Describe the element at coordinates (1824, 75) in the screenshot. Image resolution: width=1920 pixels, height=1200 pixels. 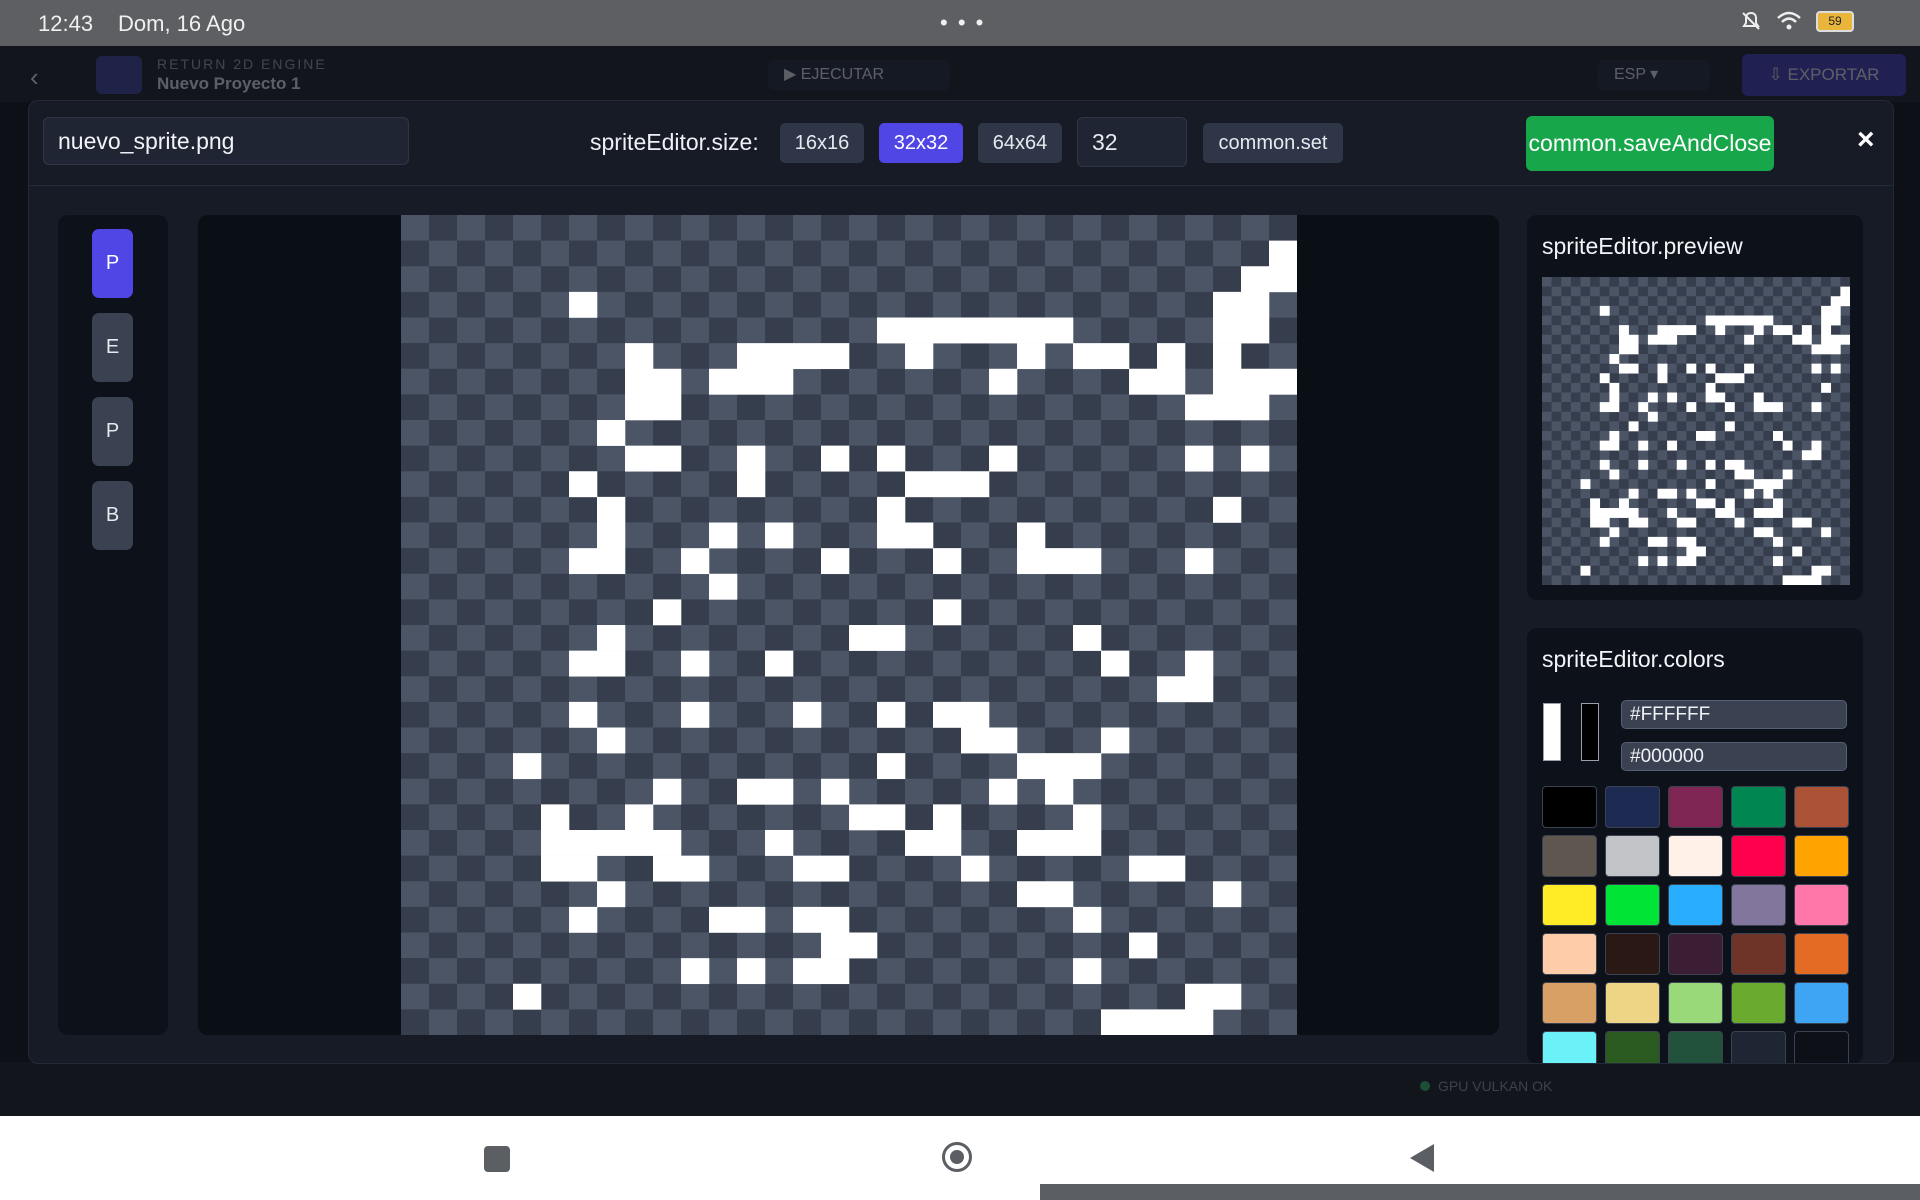
I see `export-button: ⇩ EXPORTAR` at that location.